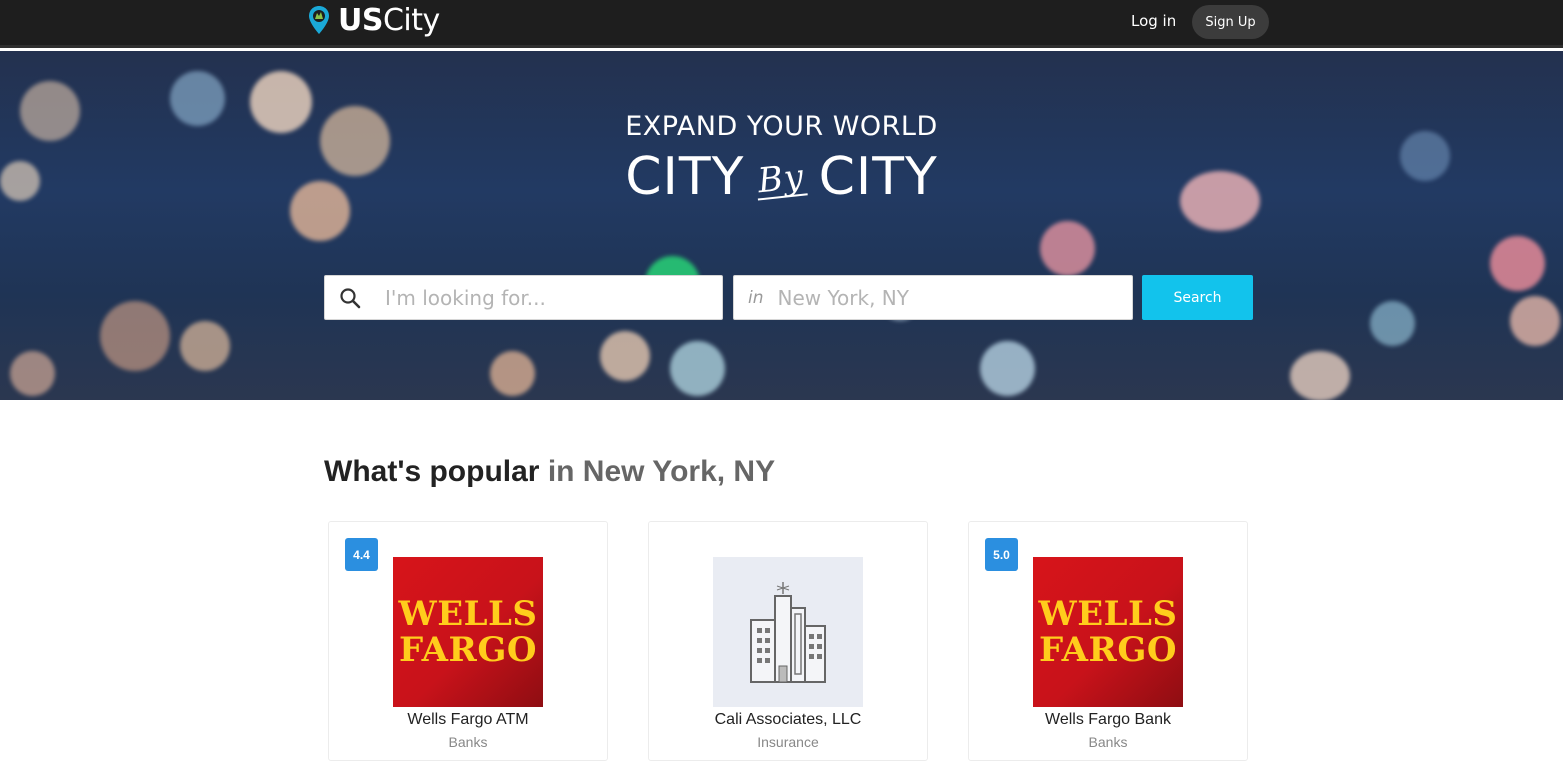  Describe the element at coordinates (319, 20) in the screenshot. I see `map-pin-icon` at that location.